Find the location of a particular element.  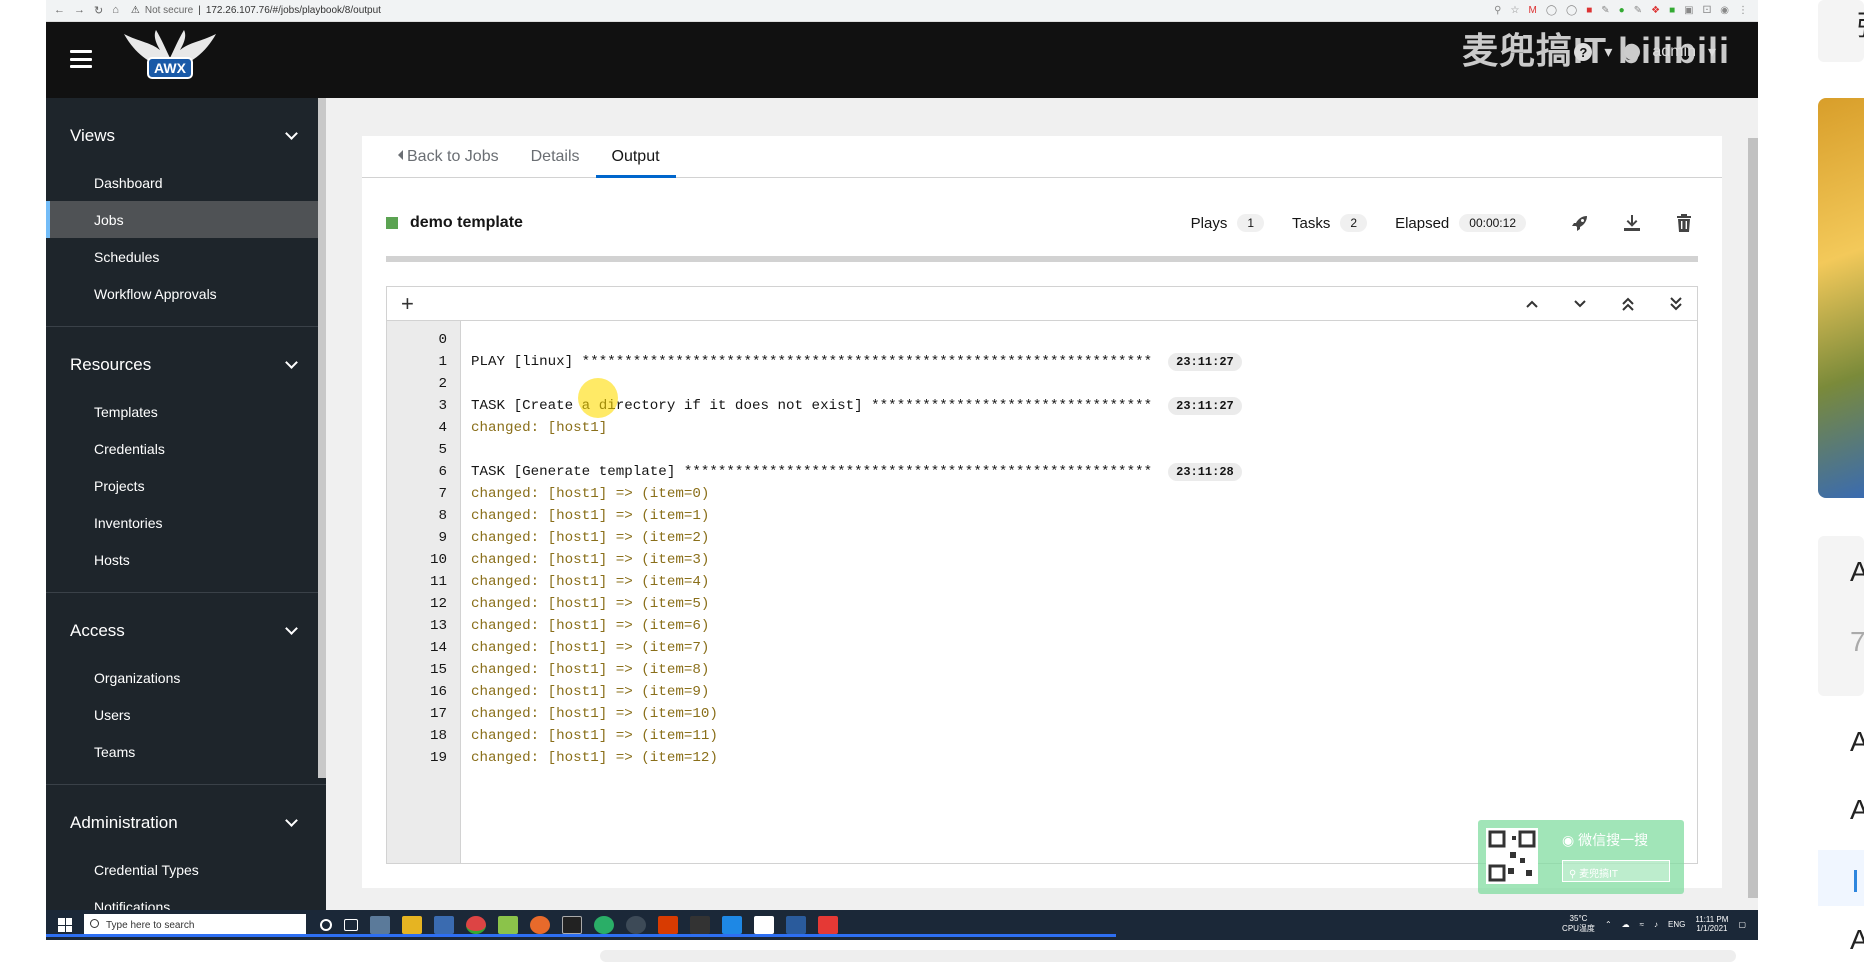

home-icon: ⌂ is located at coordinates (115, 10).